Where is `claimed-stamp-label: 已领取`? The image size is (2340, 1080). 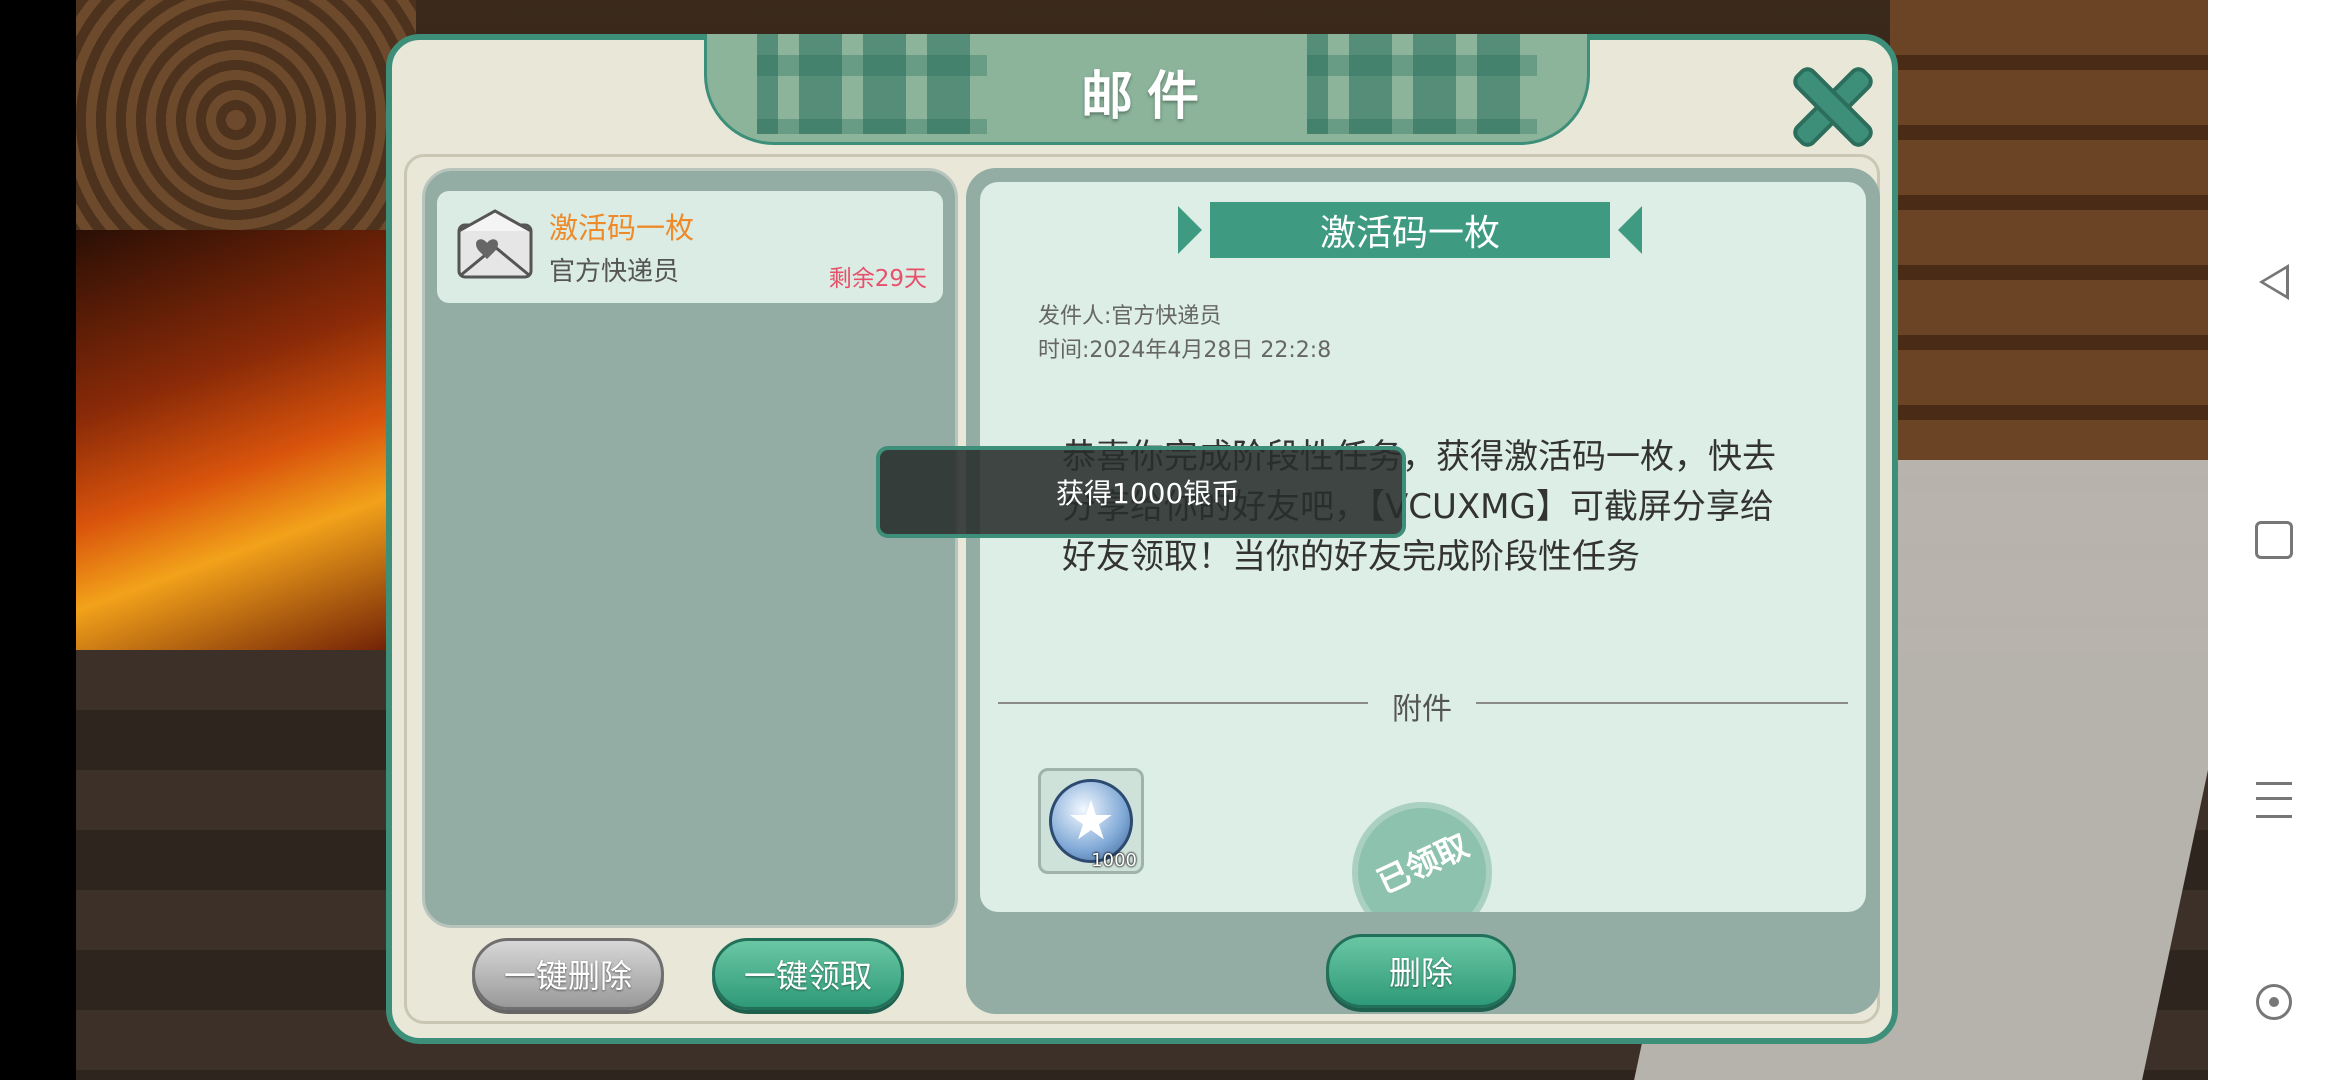 claimed-stamp-label: 已领取 is located at coordinates (1423, 864).